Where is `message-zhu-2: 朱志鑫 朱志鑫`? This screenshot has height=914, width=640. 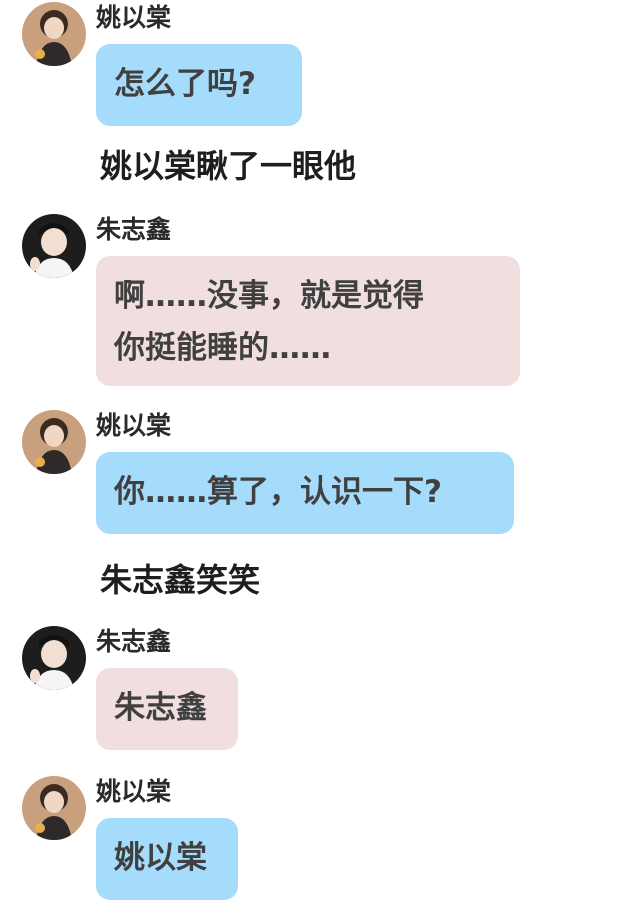 message-zhu-2: 朱志鑫 朱志鑫 is located at coordinates (320, 689).